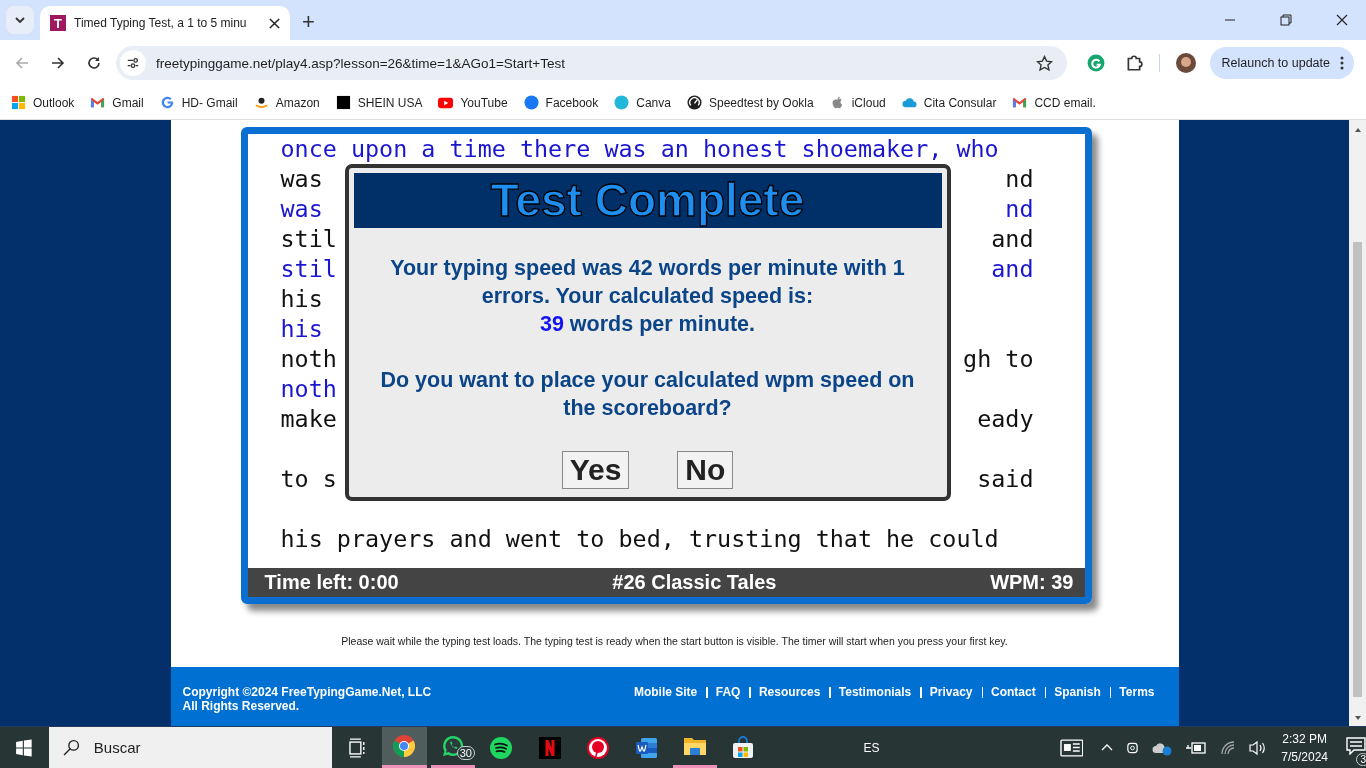  I want to click on start-icon, so click(24, 747).